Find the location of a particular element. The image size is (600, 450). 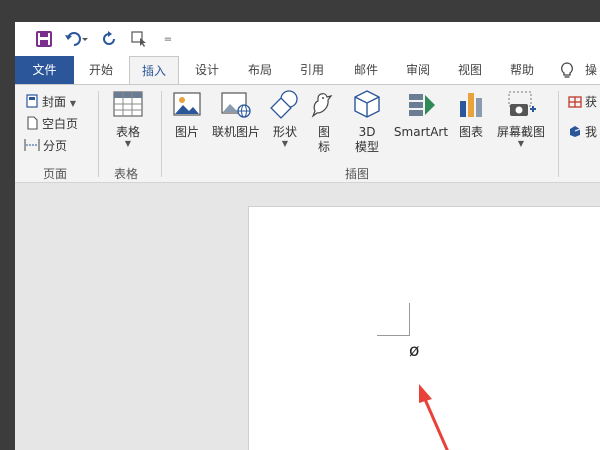

smartart-icon is located at coordinates (421, 106).